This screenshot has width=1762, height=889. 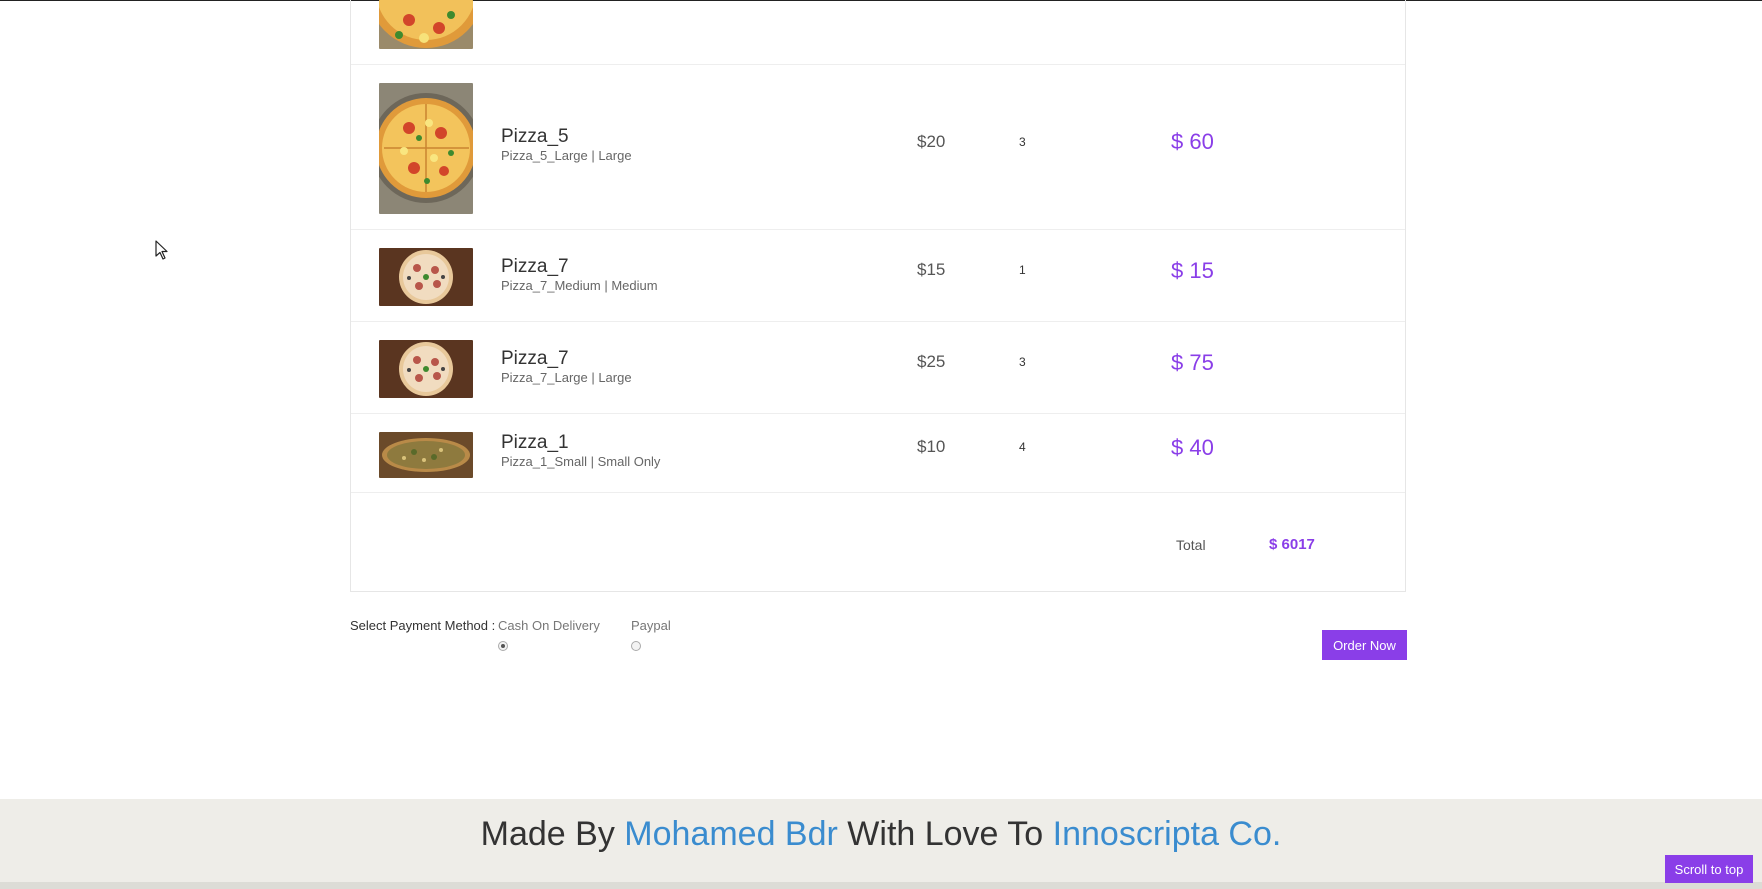 I want to click on item-price: $25, so click(x=931, y=361).